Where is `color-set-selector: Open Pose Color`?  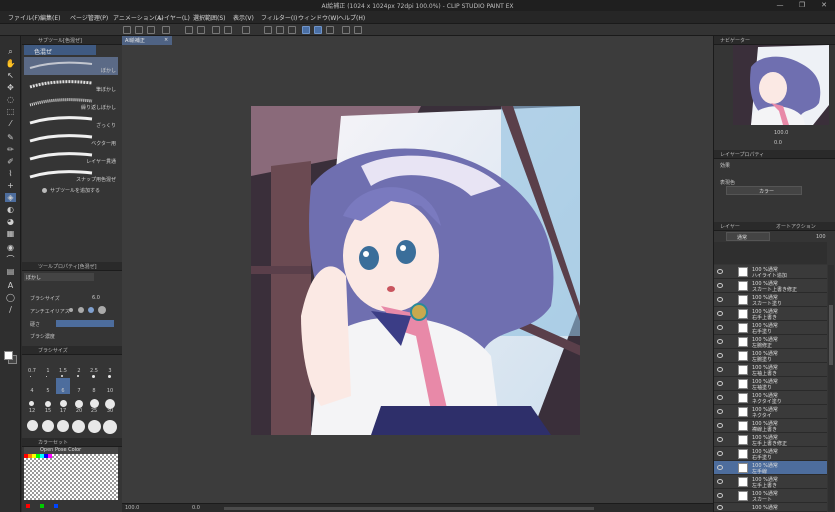 color-set-selector: Open Pose Color is located at coordinates (71, 450).